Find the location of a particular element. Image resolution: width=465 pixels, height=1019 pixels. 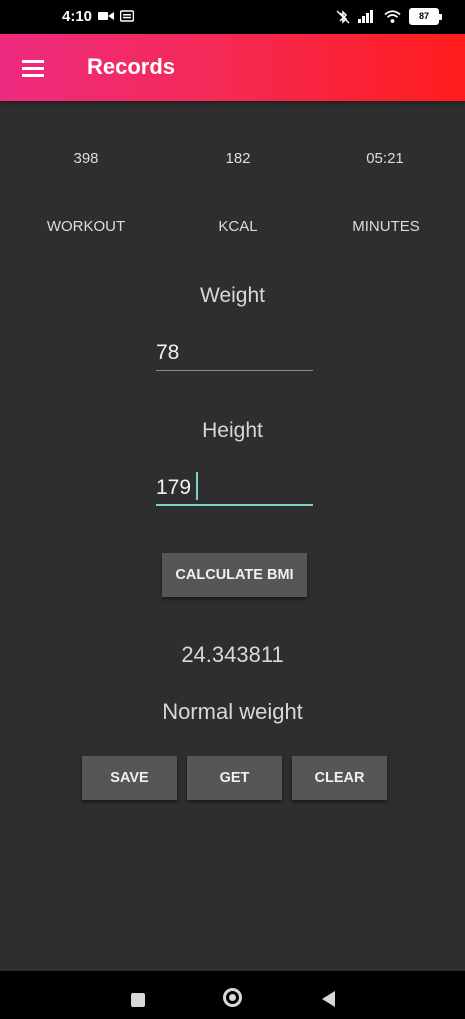

weight-label: Weight is located at coordinates (232, 295).